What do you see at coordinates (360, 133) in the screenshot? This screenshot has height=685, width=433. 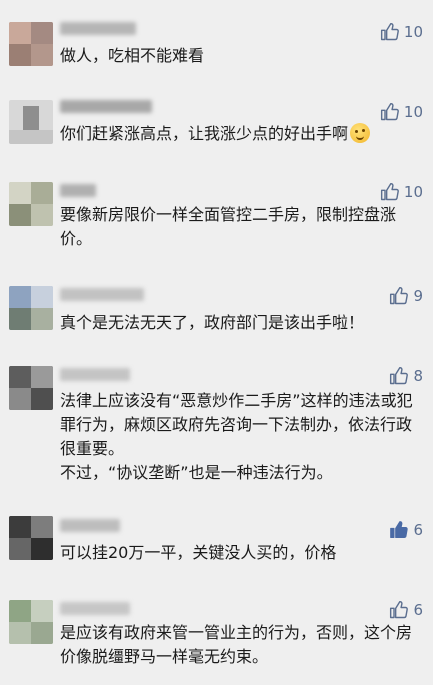 I see `thinking-face-icon` at bounding box center [360, 133].